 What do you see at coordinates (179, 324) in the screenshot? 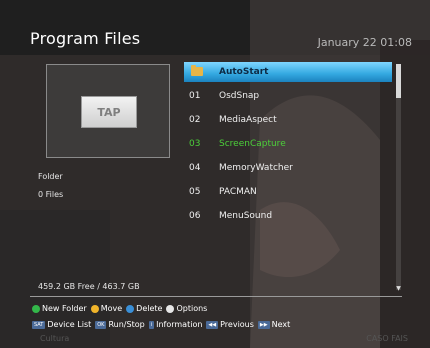
I see `information-label: Information` at bounding box center [179, 324].